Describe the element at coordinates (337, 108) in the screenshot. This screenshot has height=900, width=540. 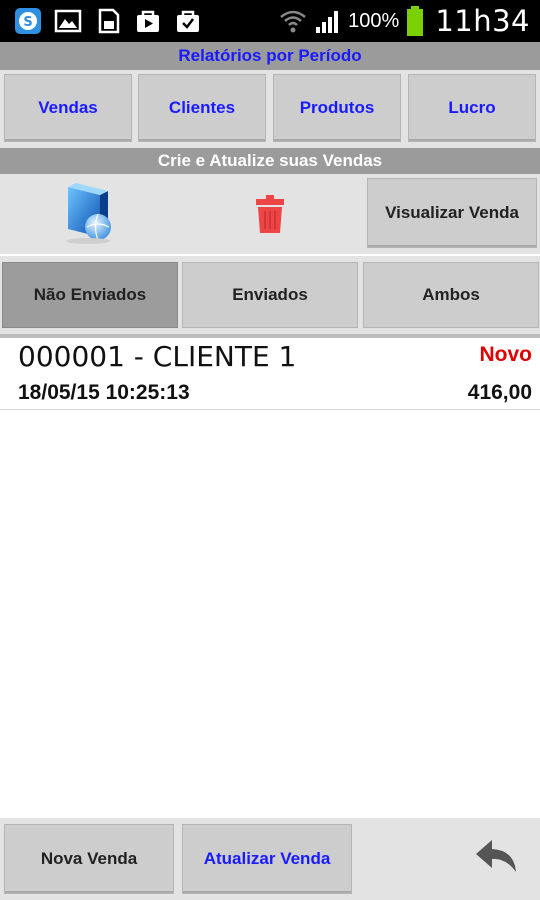
I see `reports-products-button: Produtos` at that location.